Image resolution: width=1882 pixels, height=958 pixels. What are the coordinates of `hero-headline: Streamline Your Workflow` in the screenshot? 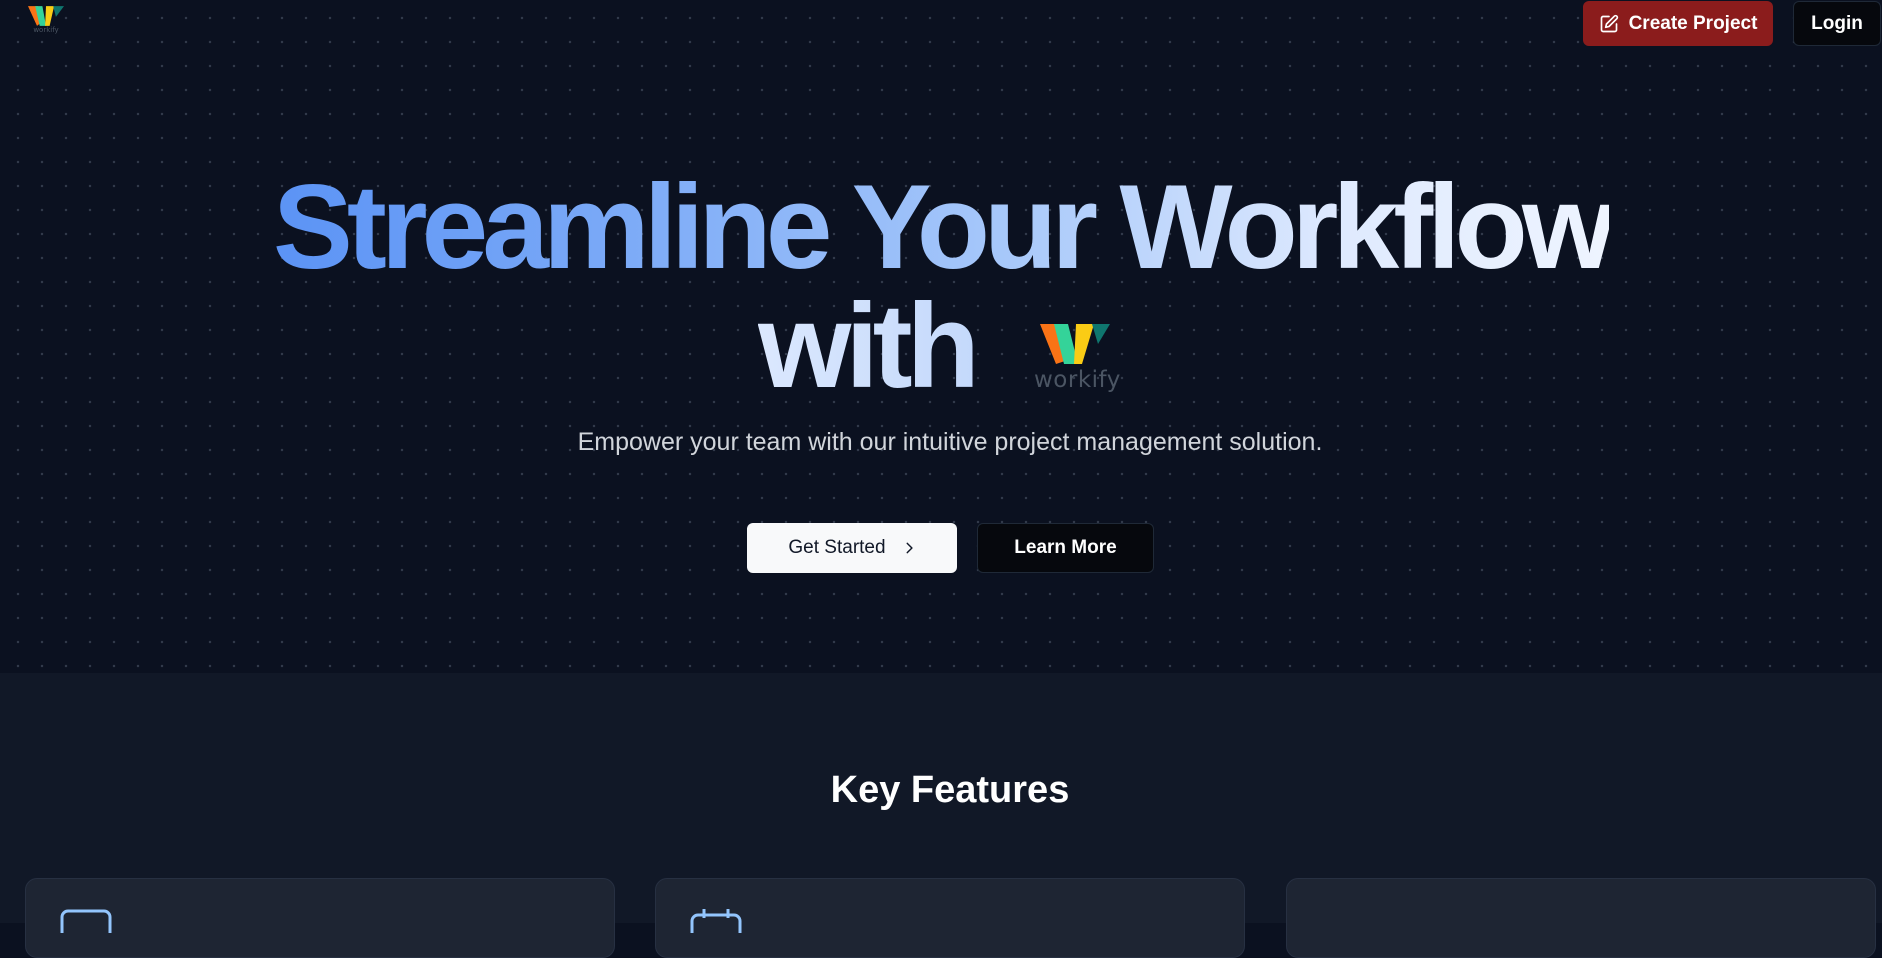 It's located at (941, 227).